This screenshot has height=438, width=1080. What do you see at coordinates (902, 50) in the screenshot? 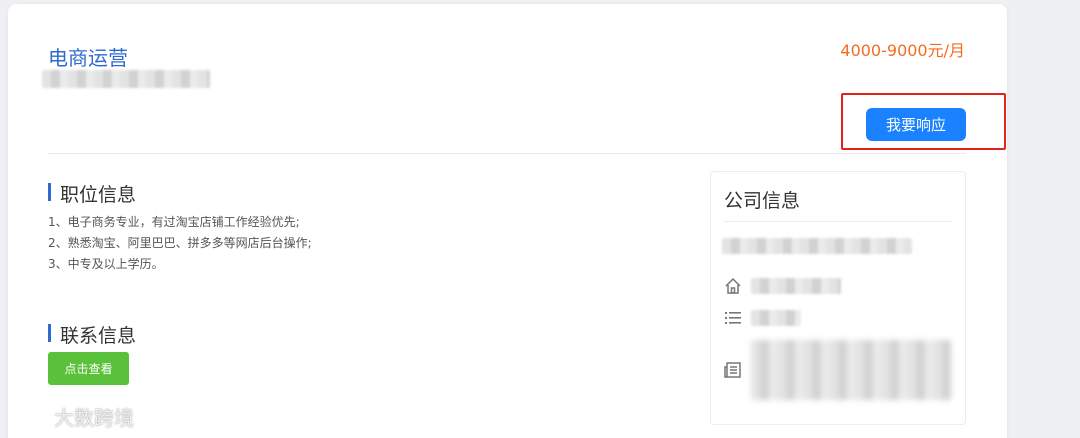
I see `salary-range: 4000-9000元/月` at bounding box center [902, 50].